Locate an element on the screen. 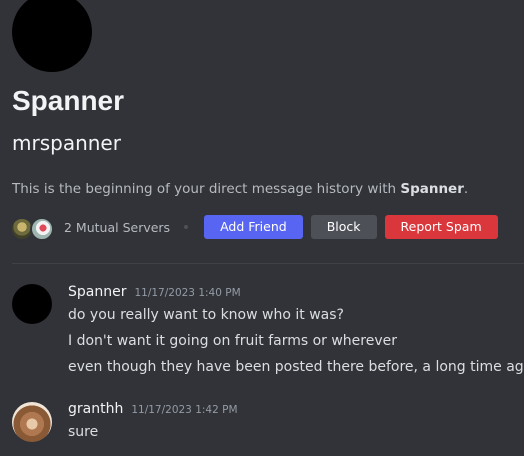  mutual-servers-label: 2 Mutual Servers is located at coordinates (117, 227).